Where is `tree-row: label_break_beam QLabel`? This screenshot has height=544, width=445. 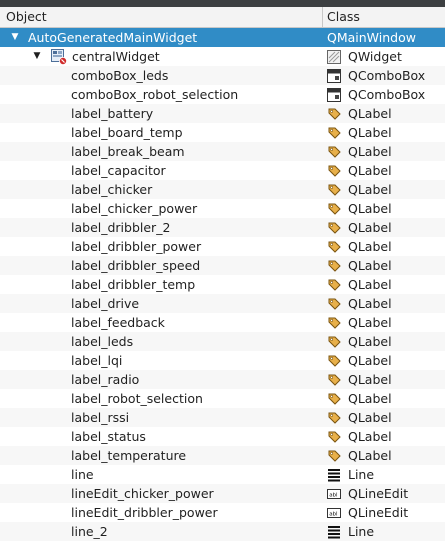 tree-row: label_break_beam QLabel is located at coordinates (222, 151).